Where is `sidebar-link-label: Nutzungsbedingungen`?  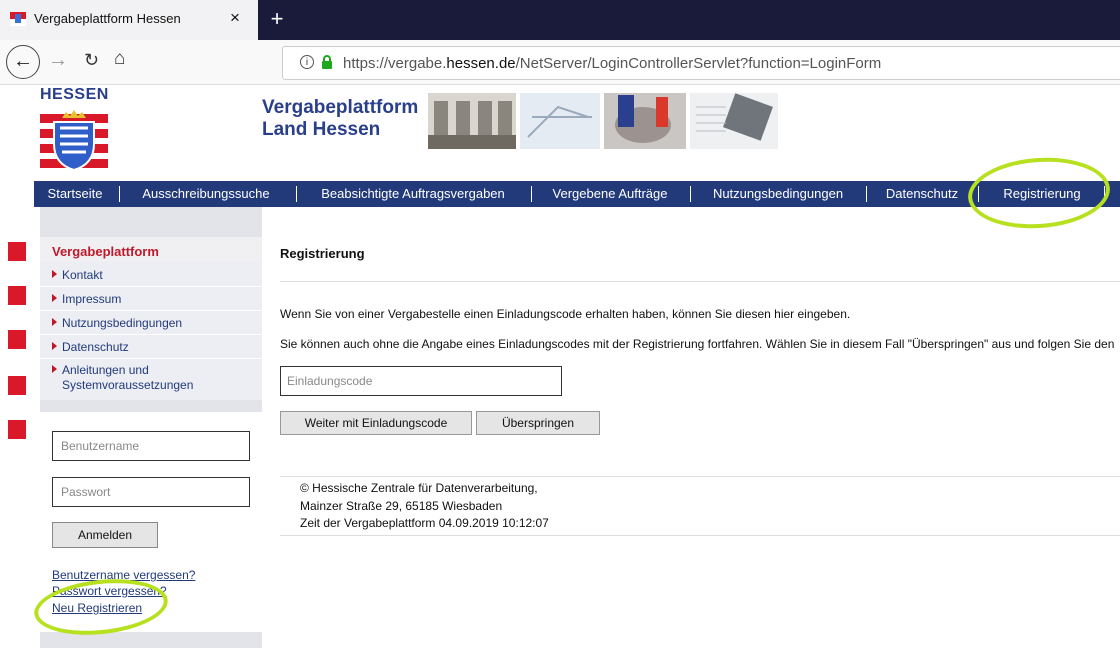
sidebar-link-label: Nutzungsbedingungen is located at coordinates (122, 323).